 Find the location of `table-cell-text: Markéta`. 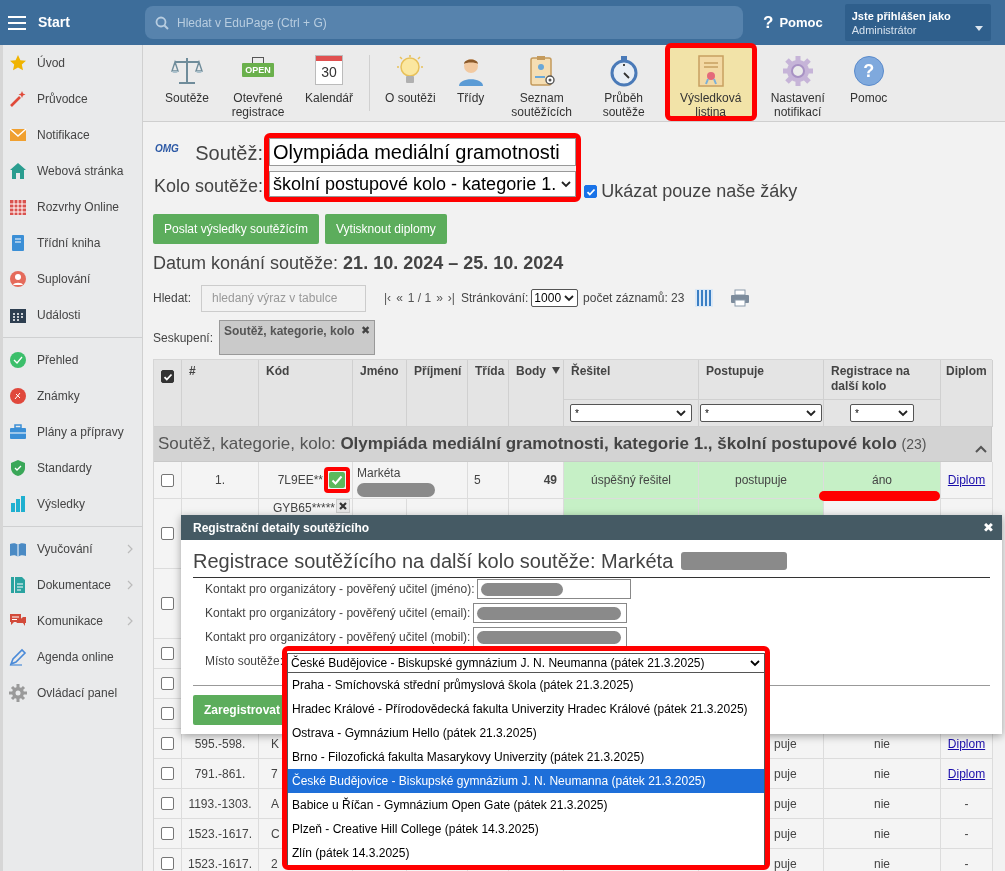

table-cell-text: Markéta is located at coordinates (379, 473).